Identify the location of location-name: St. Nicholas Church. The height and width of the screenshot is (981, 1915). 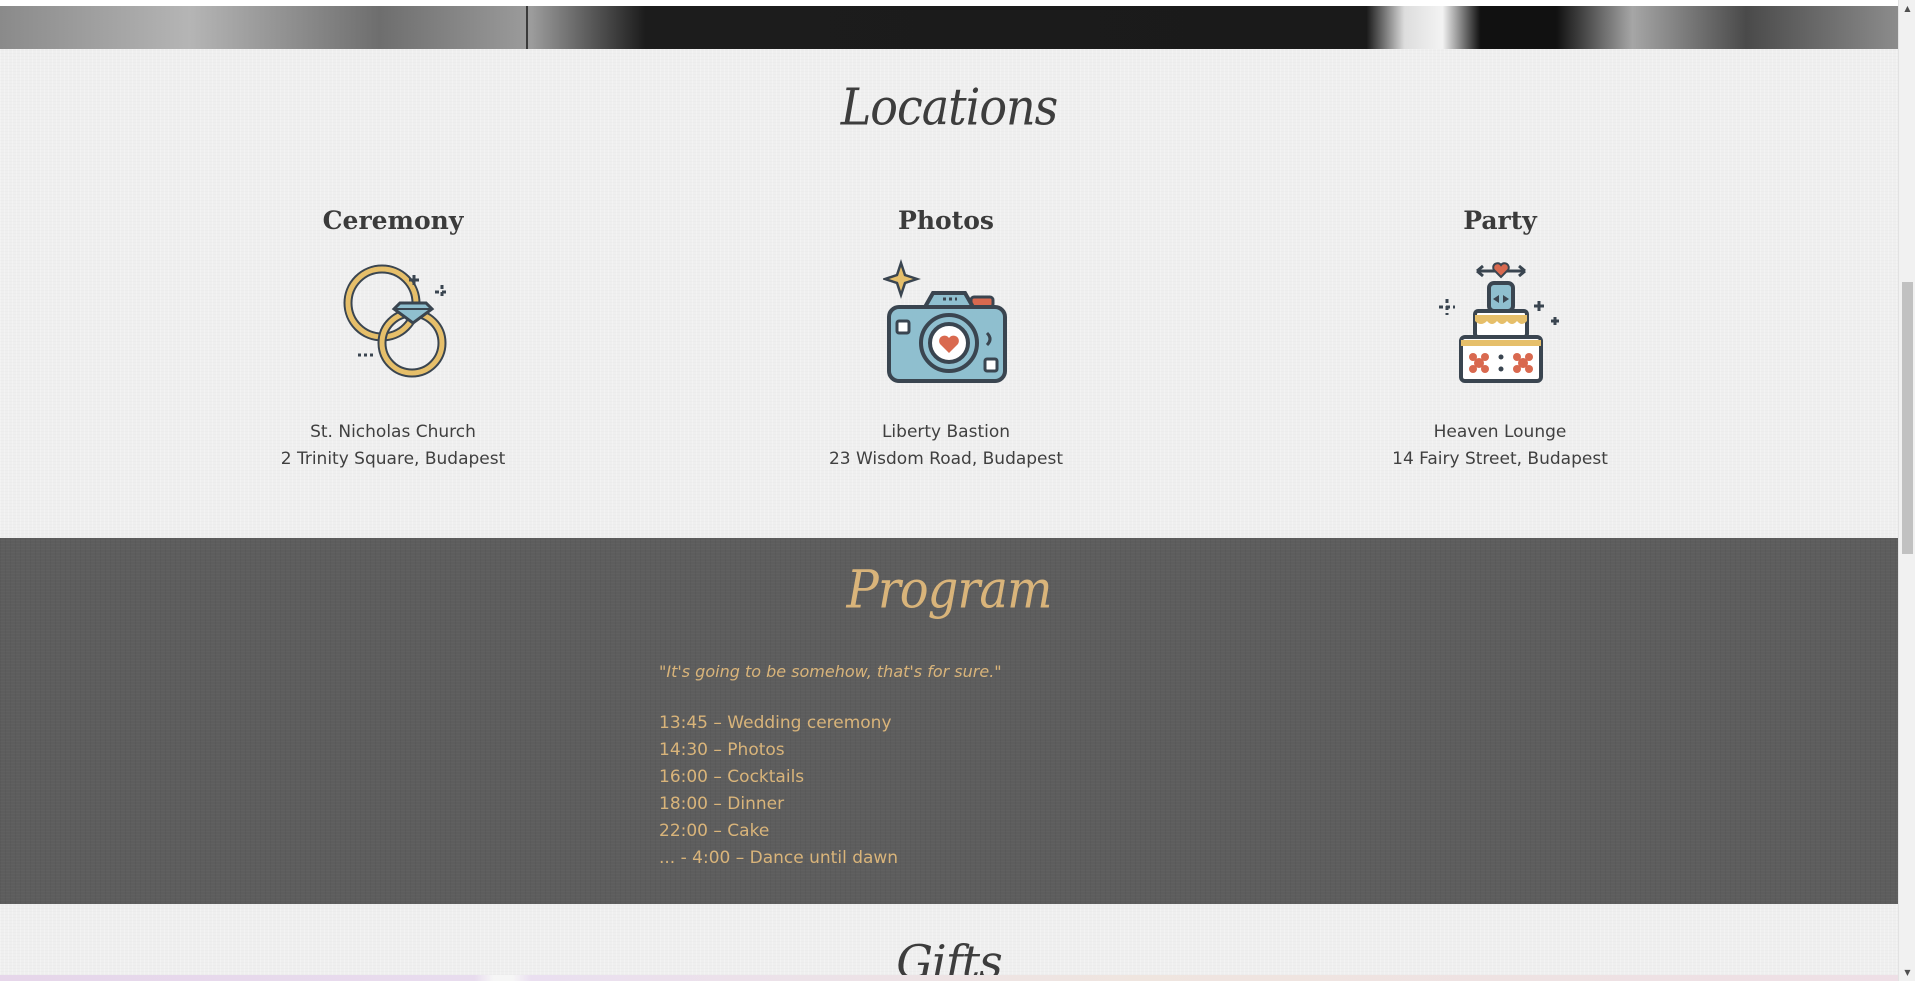
(393, 432).